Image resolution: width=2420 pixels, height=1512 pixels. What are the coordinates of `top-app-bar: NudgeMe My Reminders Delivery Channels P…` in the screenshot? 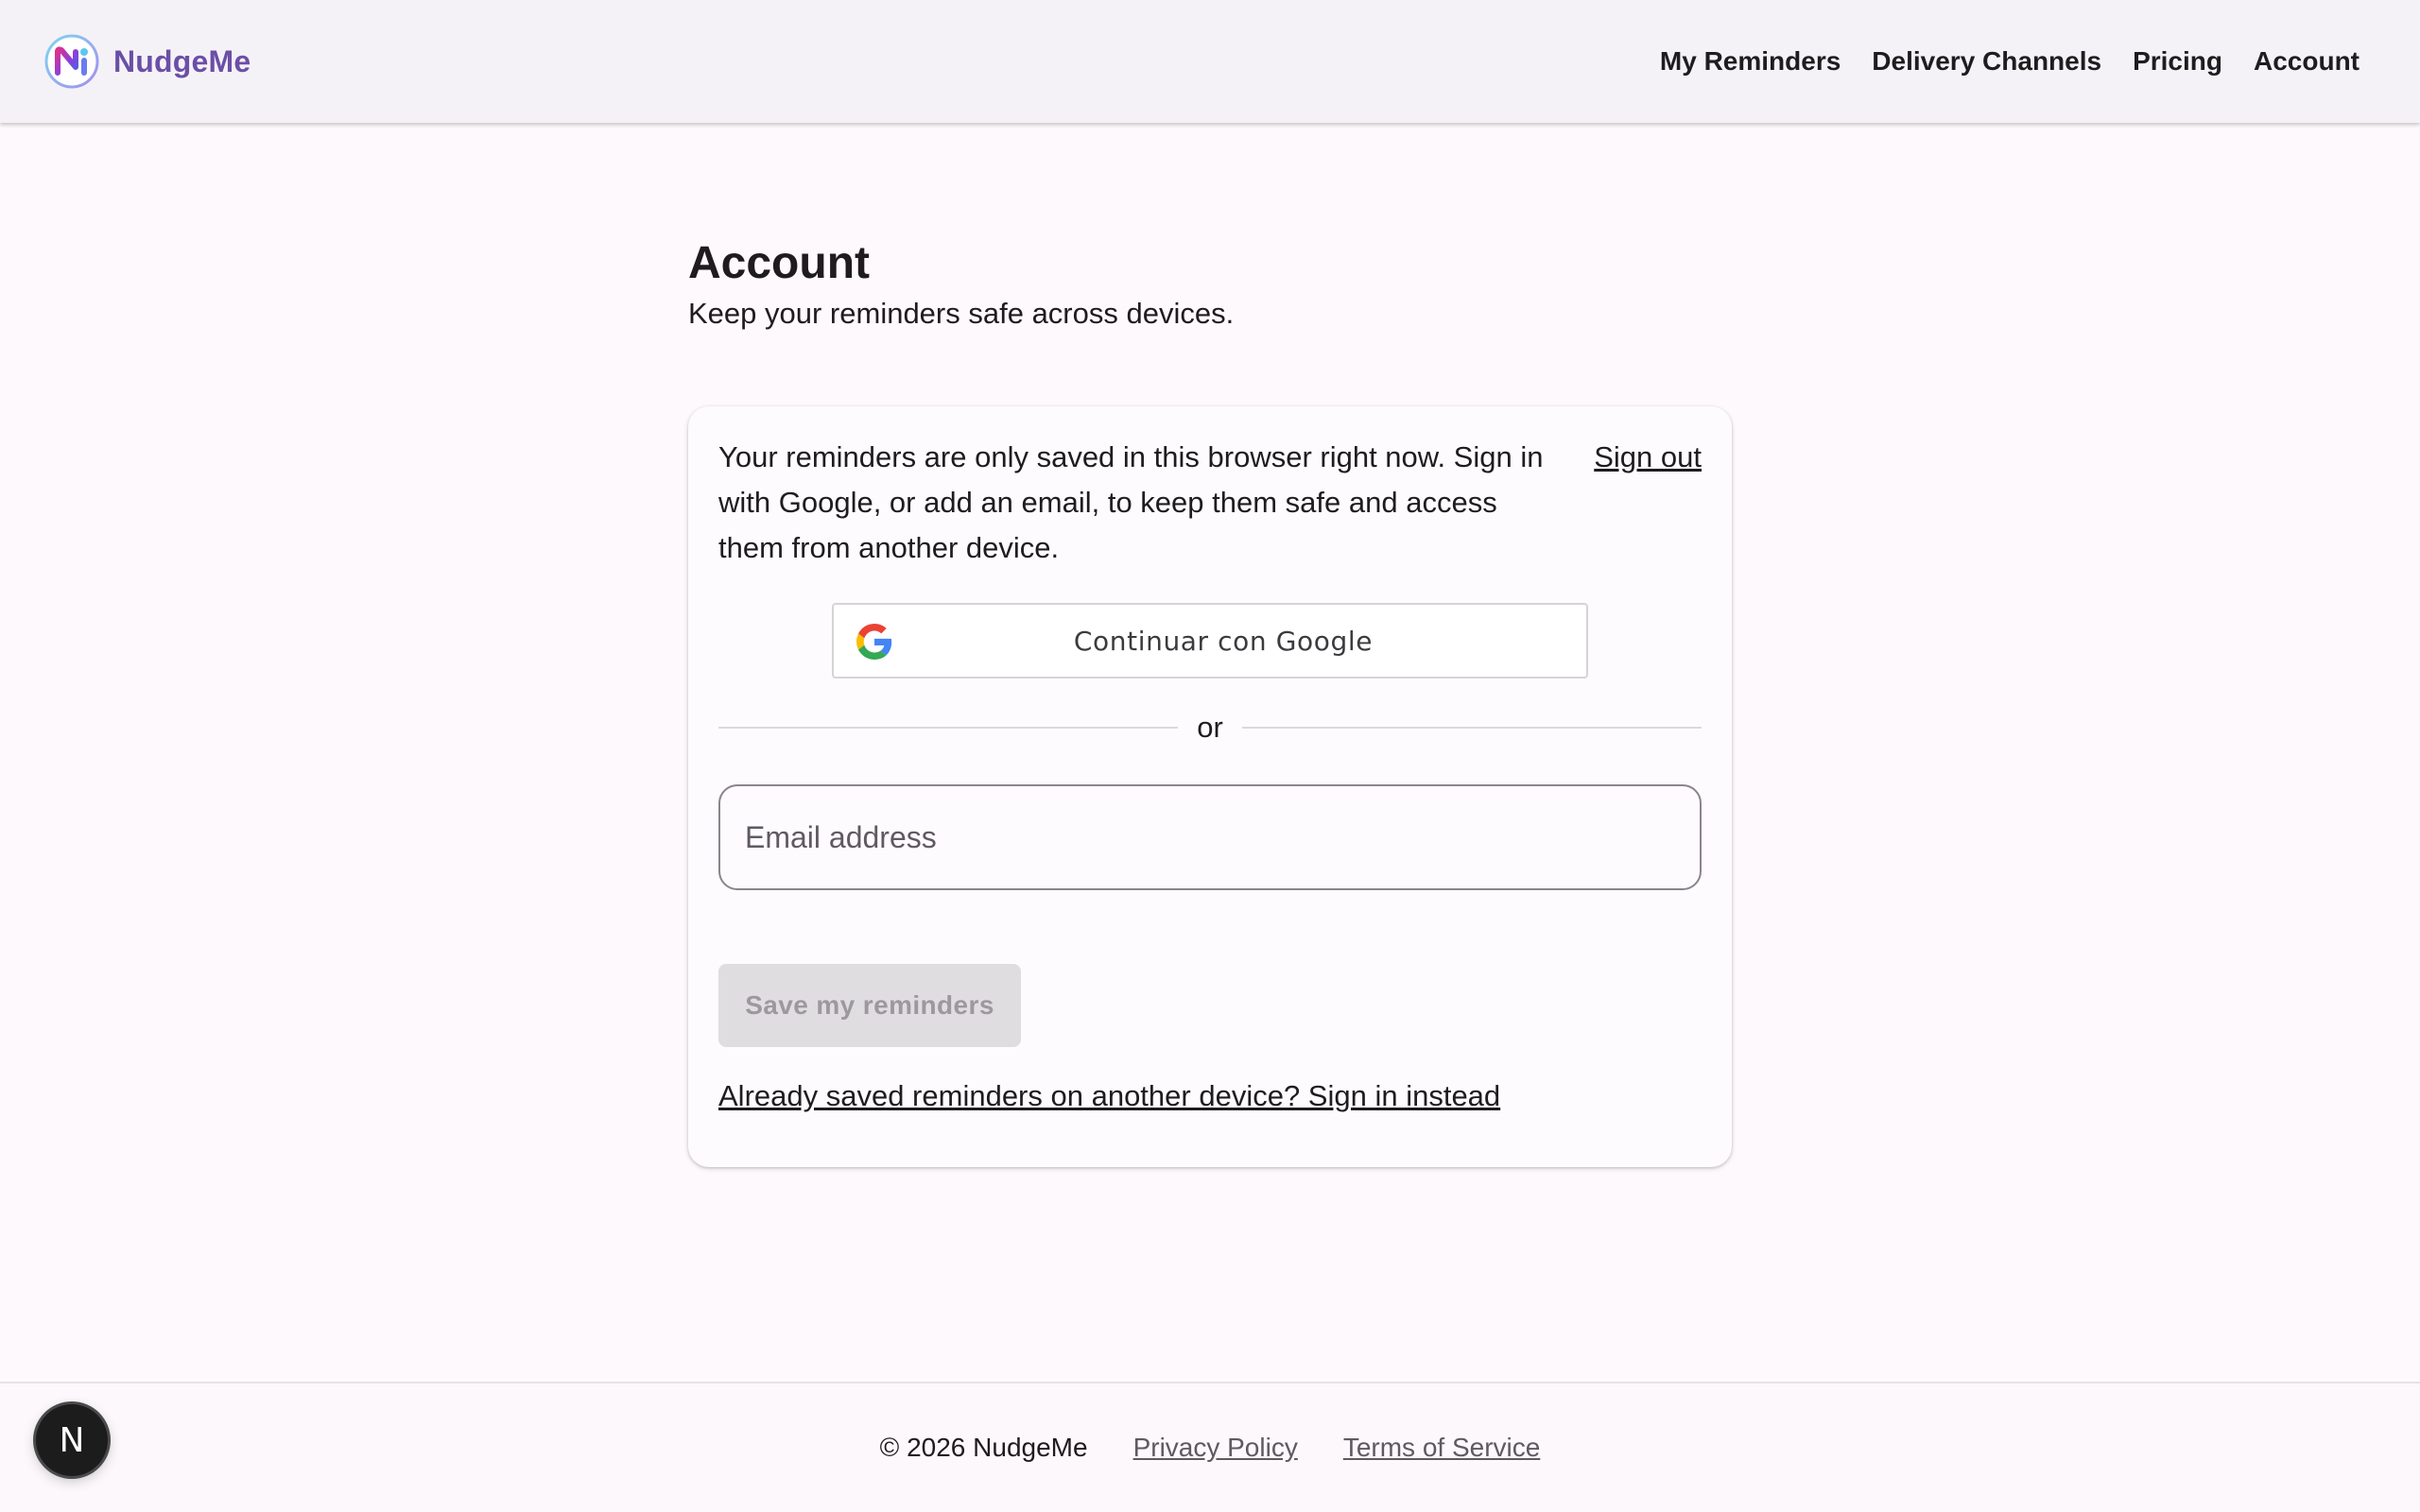 It's located at (1210, 61).